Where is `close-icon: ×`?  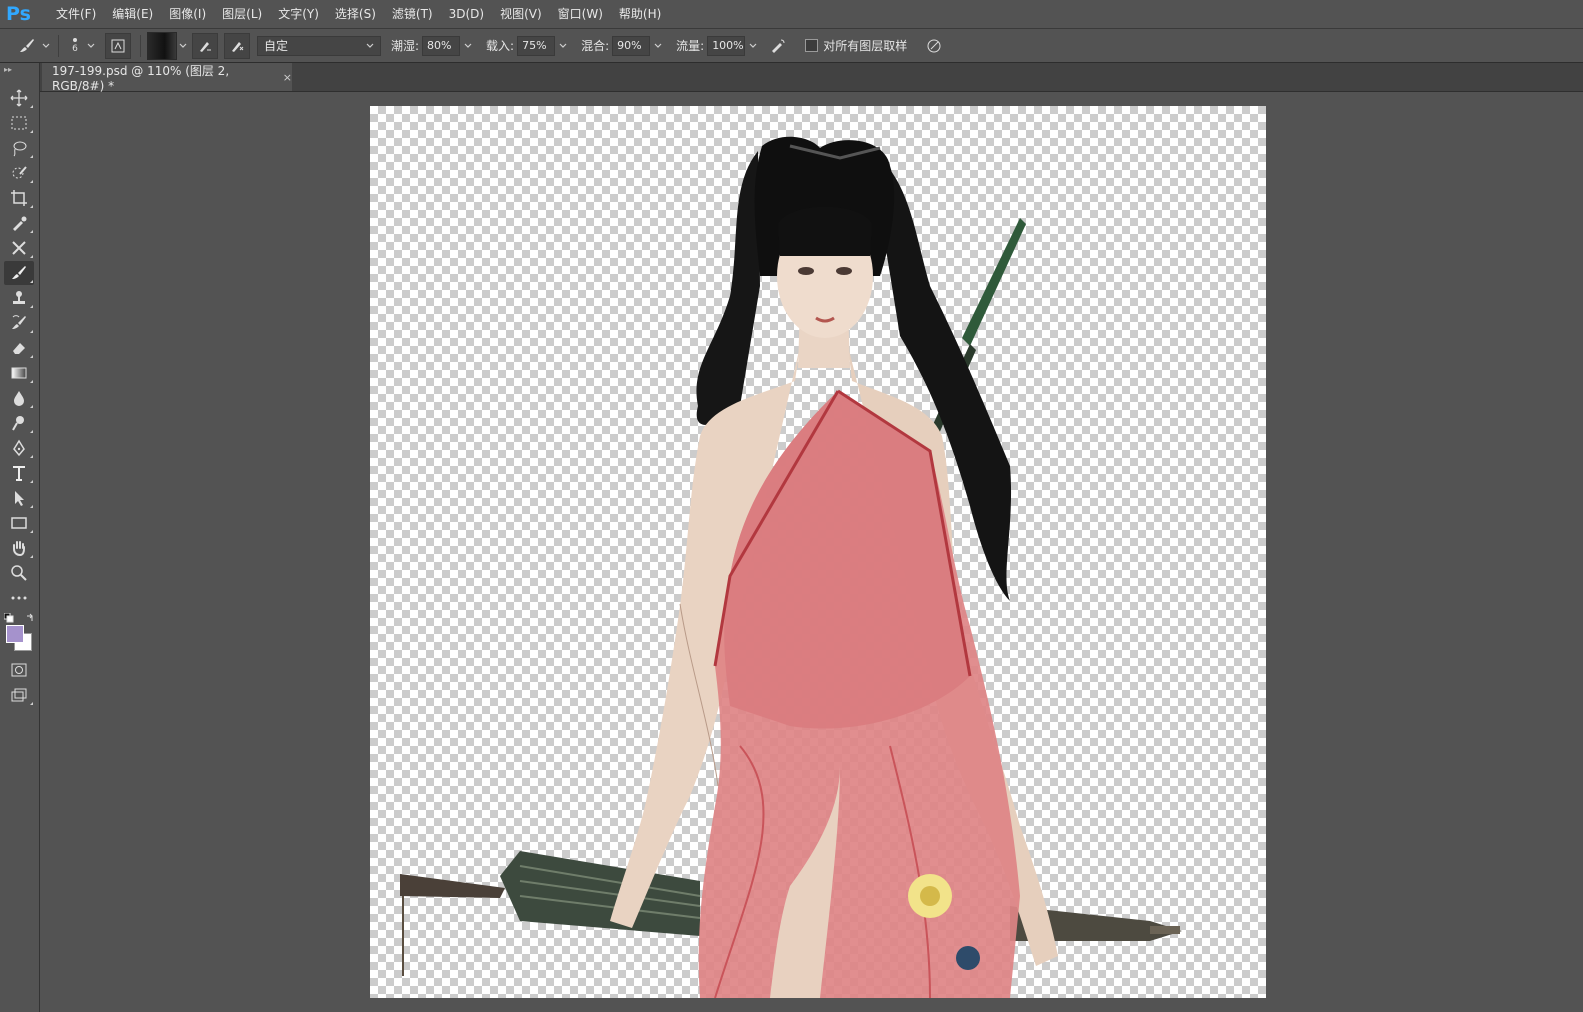 close-icon: × is located at coordinates (287, 77).